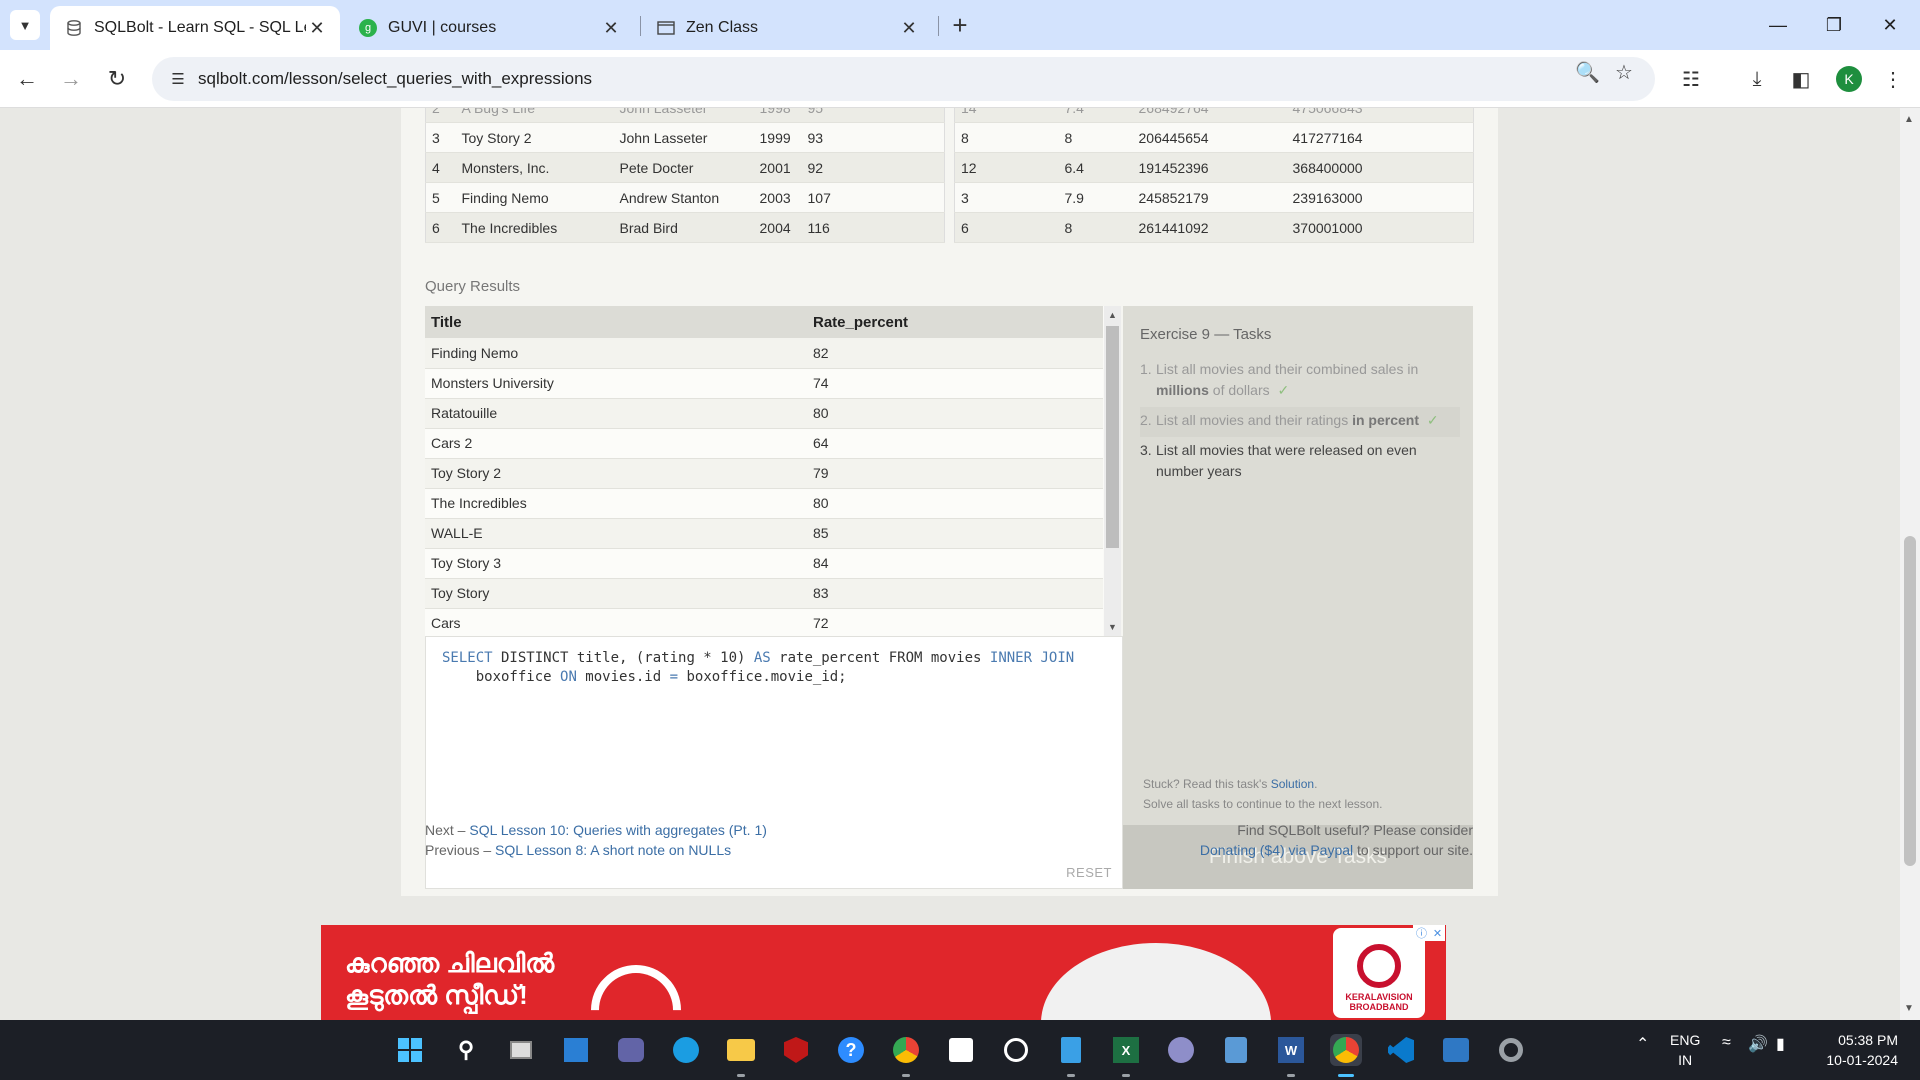 This screenshot has height=1080, width=1920. I want to click on running-indicator, so click(1126, 1075).